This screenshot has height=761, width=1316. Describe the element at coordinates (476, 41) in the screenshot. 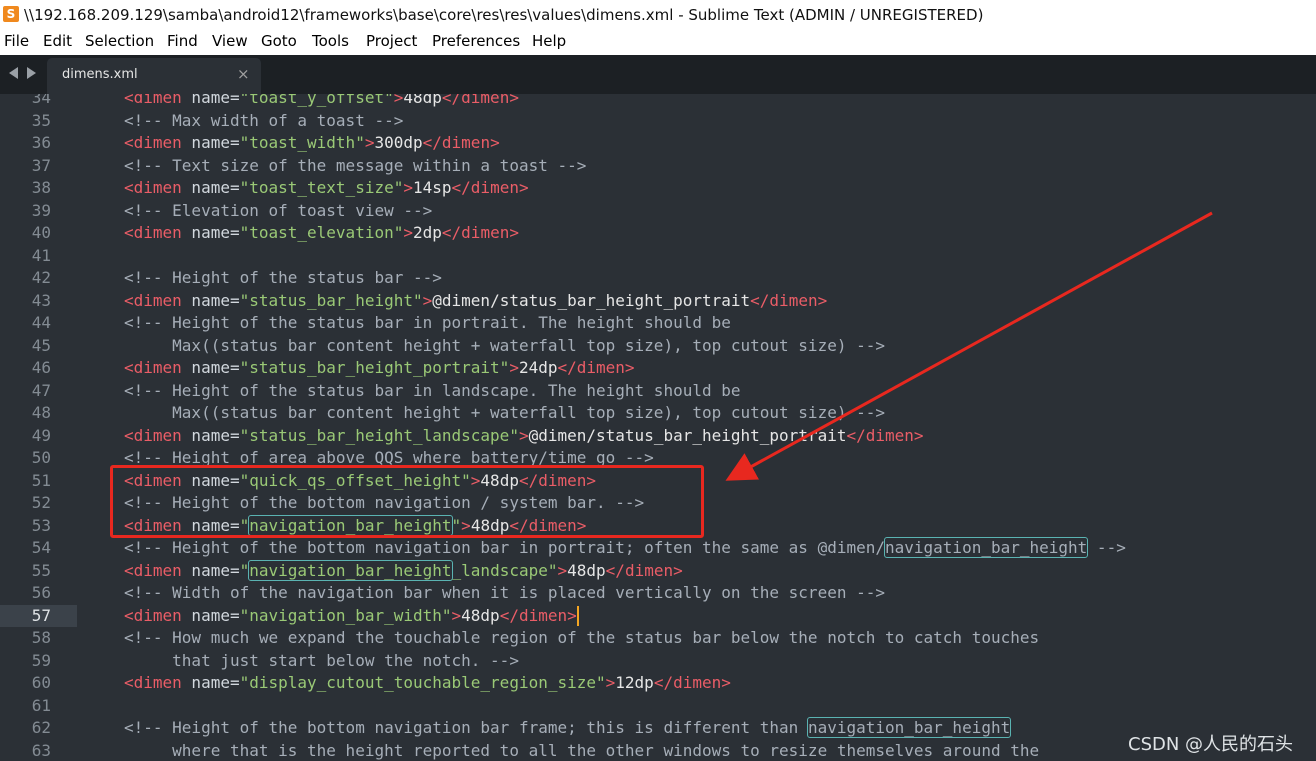

I see `menu-preferences: Preferences` at that location.